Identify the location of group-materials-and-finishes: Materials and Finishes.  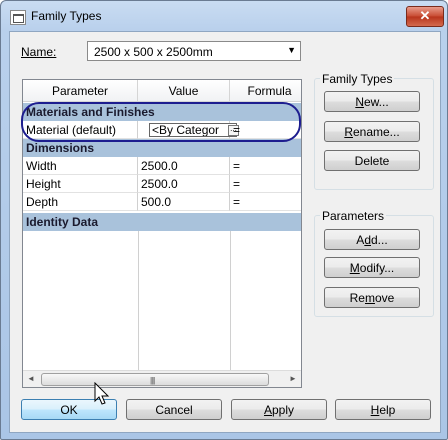
(162, 112).